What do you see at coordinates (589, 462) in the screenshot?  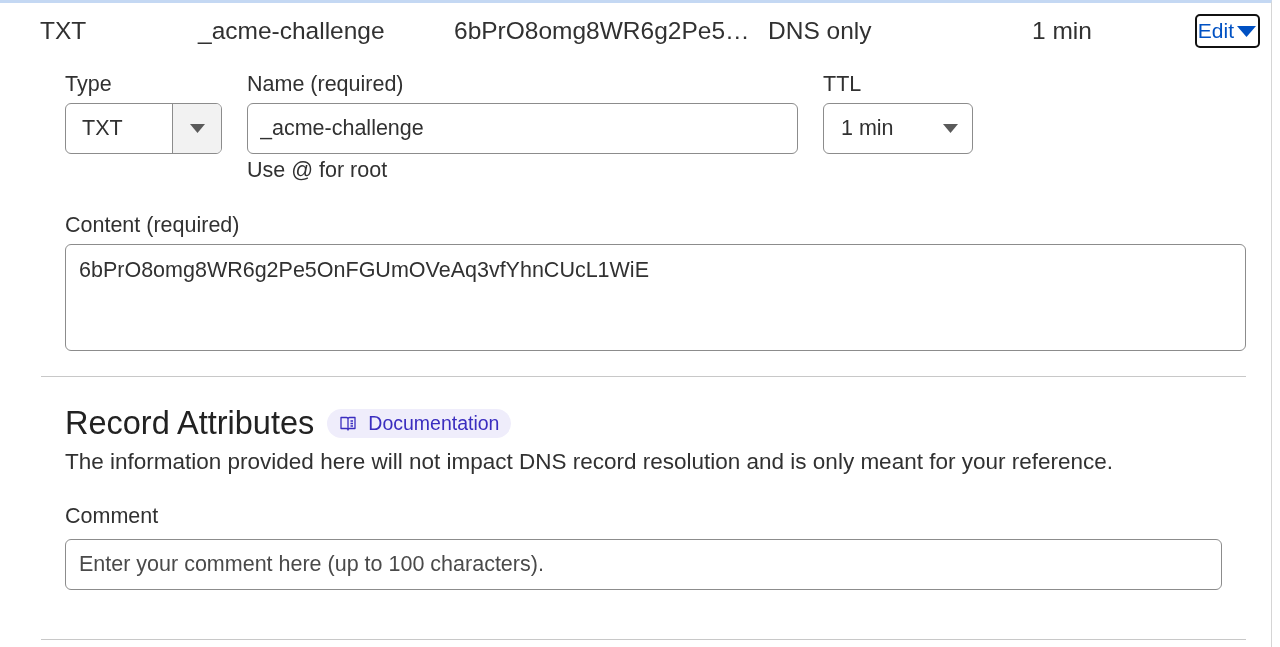 I see `description-text: The information provided here will not impact DNS record resolution and is only meant for your reference.` at bounding box center [589, 462].